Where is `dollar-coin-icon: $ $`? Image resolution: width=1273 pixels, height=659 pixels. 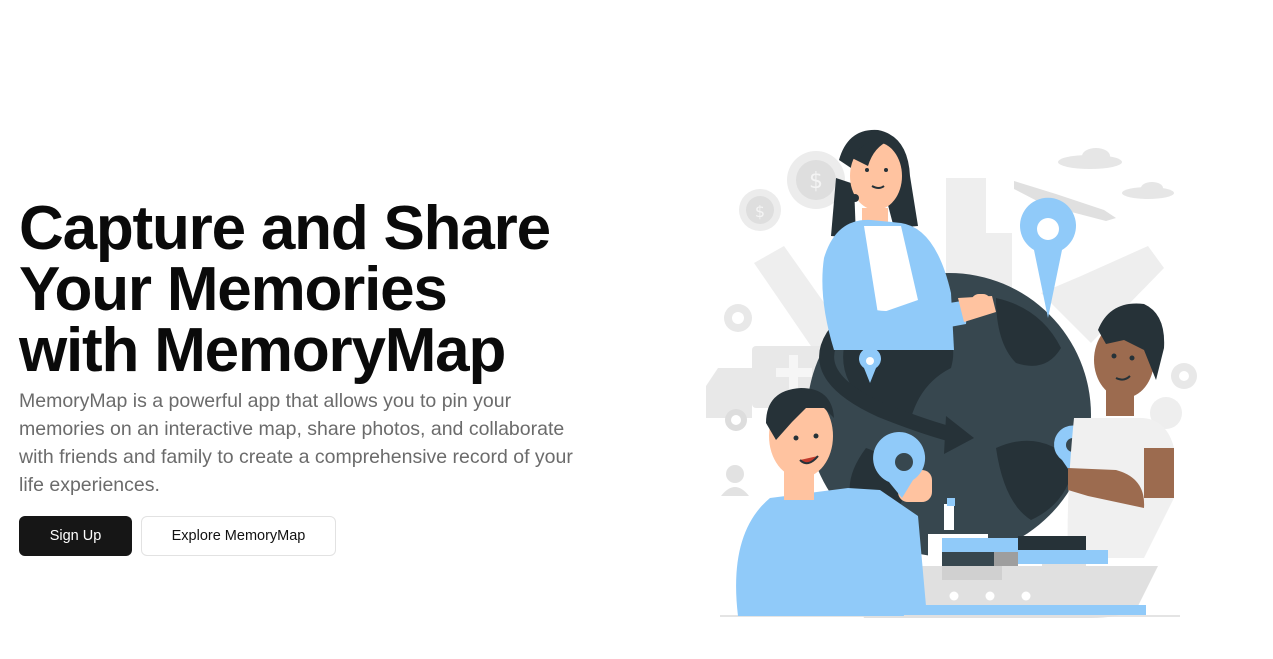 dollar-coin-icon: $ $ is located at coordinates (792, 191).